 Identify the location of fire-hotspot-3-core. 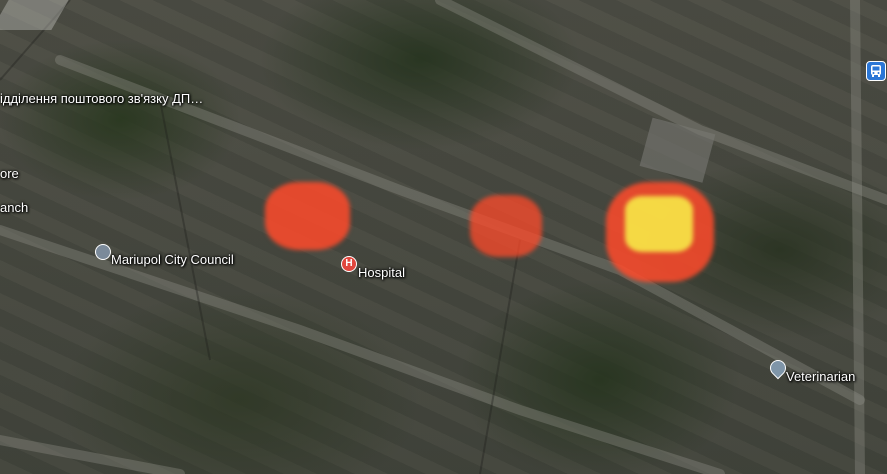
(659, 224).